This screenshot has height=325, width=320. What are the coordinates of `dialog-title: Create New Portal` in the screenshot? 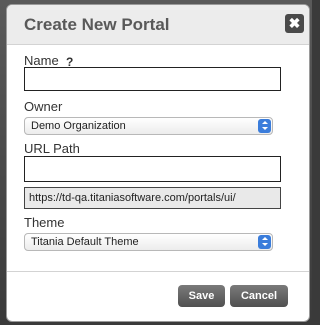 It's located at (97, 24).